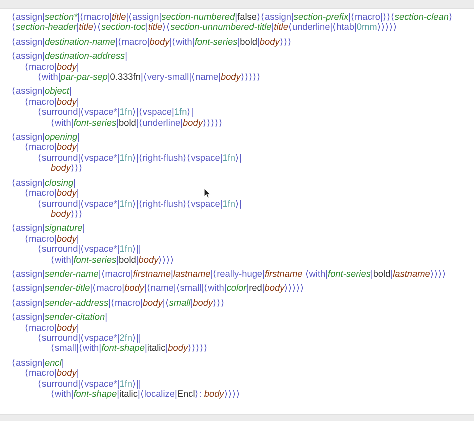  What do you see at coordinates (49, 228) in the screenshot?
I see `code-line: ⟨assign|signature|` at bounding box center [49, 228].